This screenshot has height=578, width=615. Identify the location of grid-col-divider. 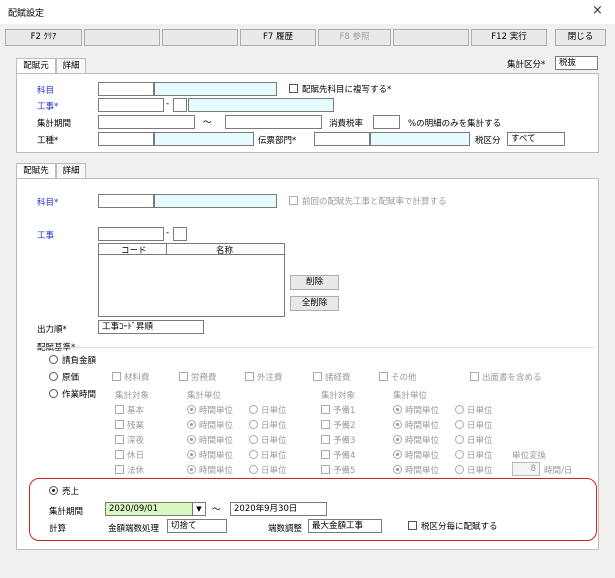
(166, 249).